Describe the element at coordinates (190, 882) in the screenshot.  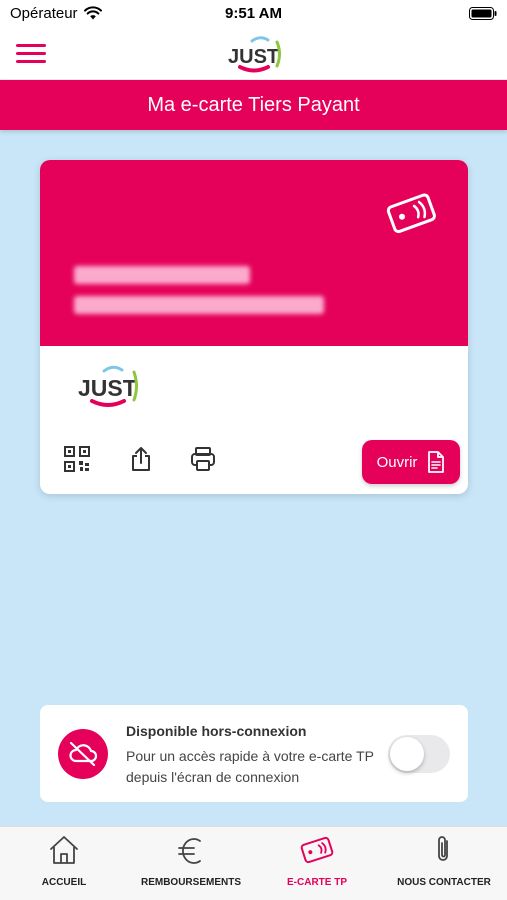
I see `tab-label: REMBOURSEMENTS` at that location.